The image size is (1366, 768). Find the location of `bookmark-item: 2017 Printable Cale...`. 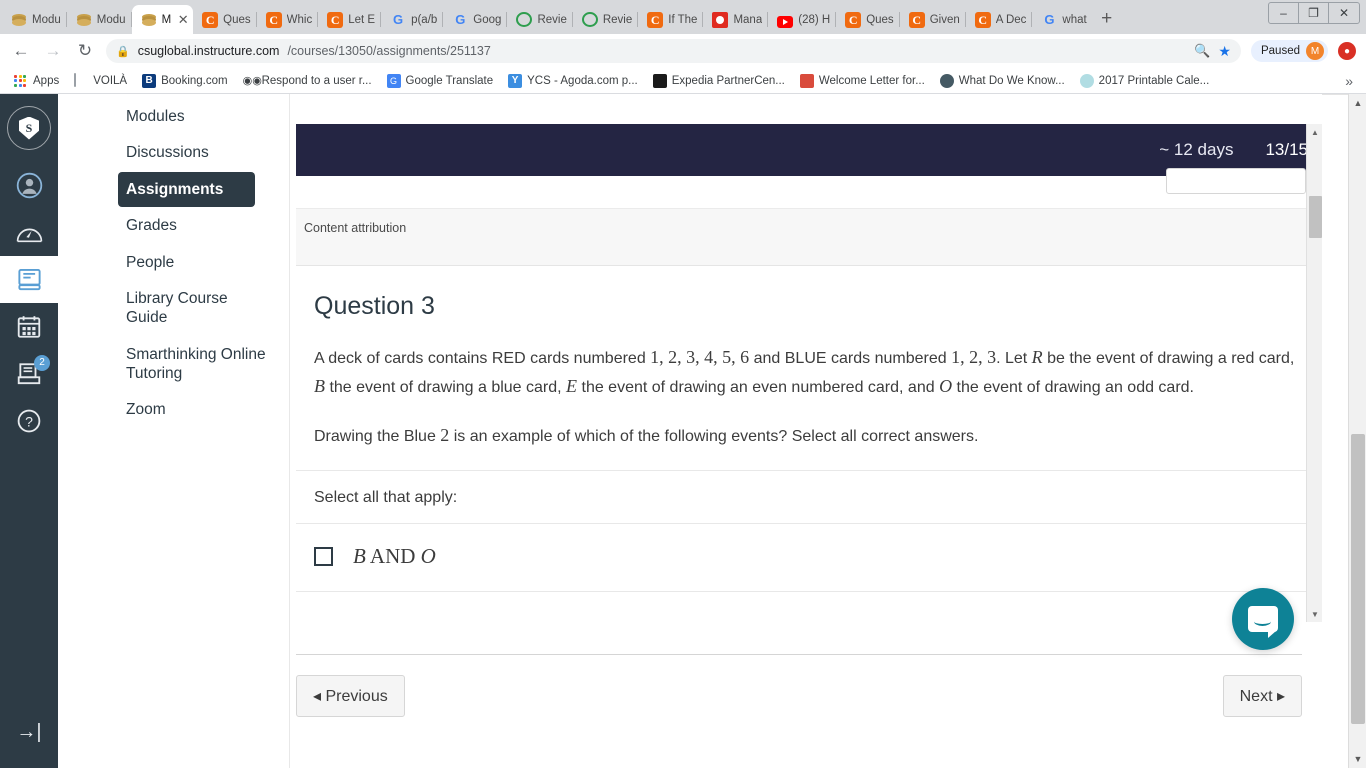

bookmark-item: 2017 Printable Cale... is located at coordinates (1145, 81).